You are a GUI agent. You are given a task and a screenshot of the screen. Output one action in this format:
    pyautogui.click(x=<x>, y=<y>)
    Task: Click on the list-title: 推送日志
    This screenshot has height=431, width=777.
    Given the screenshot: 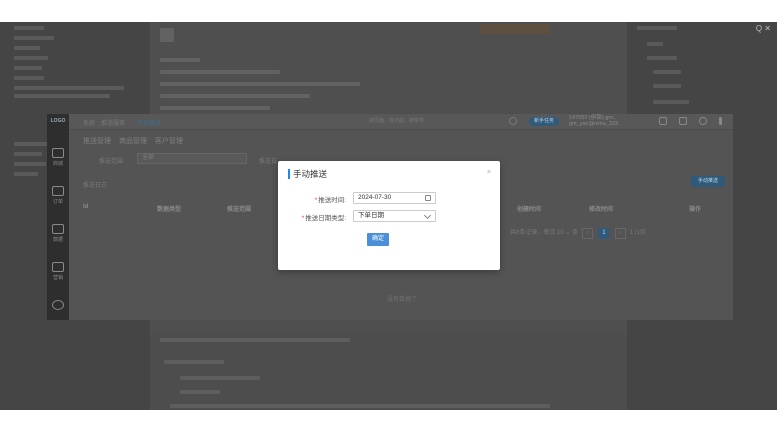 What is the action you would take?
    pyautogui.click(x=95, y=186)
    